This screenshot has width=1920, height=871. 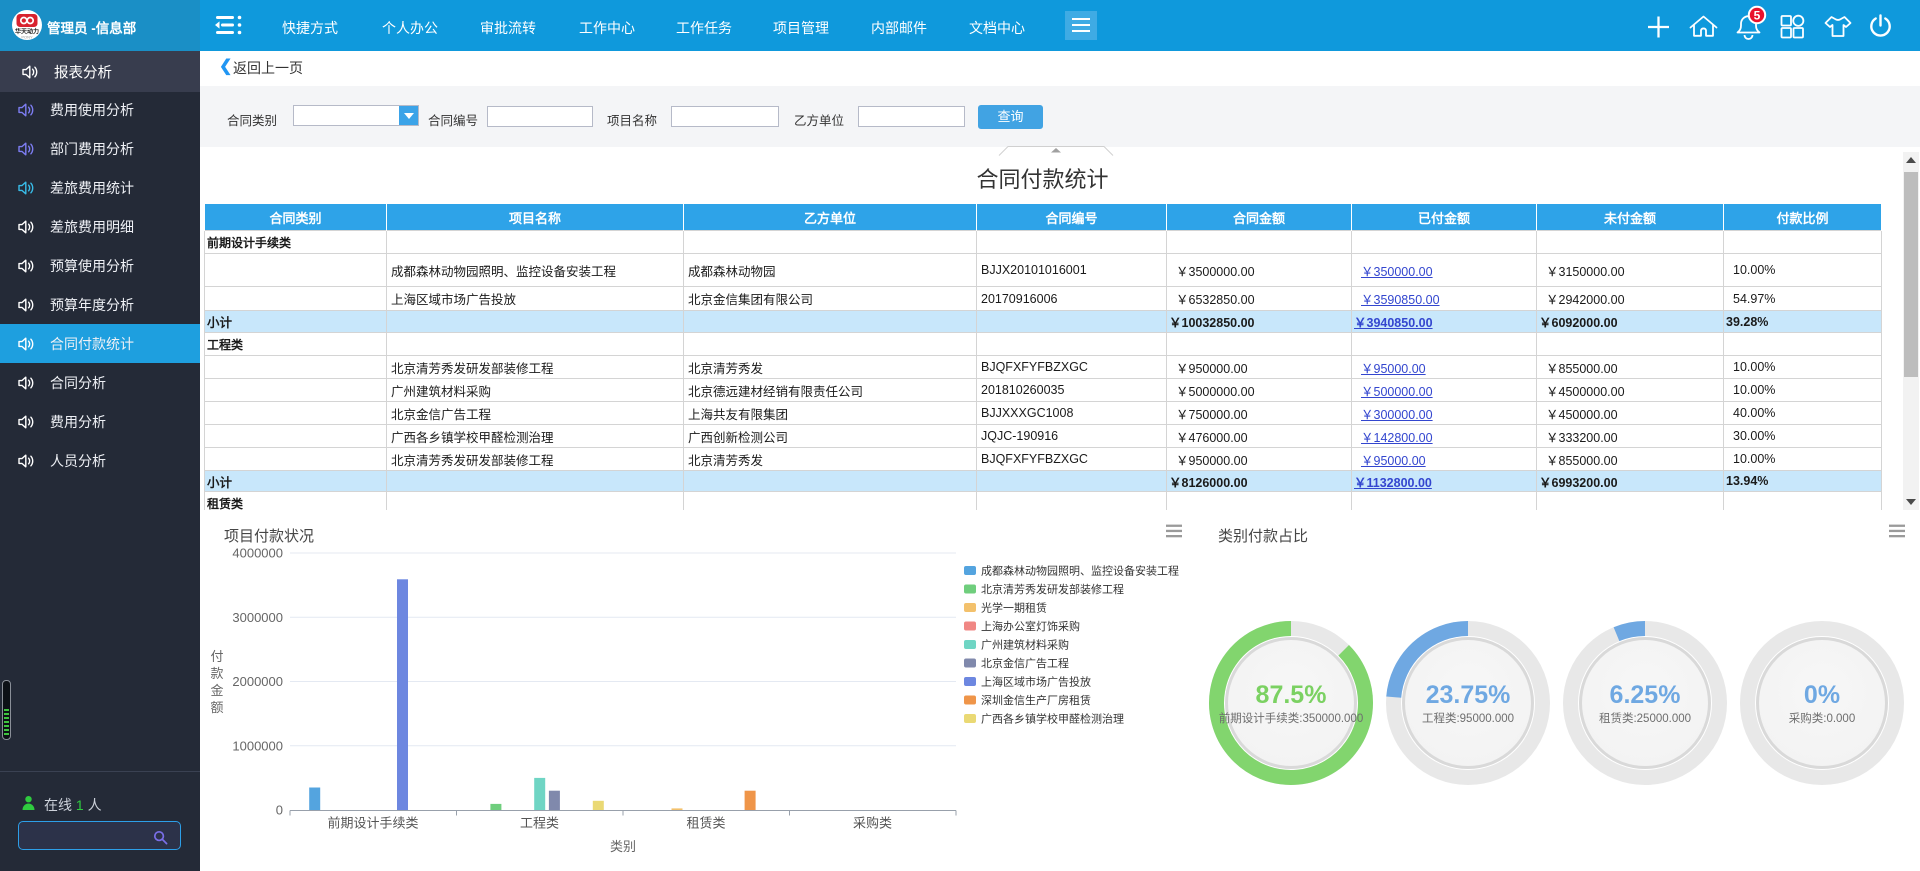 What do you see at coordinates (269, 536) in the screenshot?
I see `svg-text: 项目付款状况` at bounding box center [269, 536].